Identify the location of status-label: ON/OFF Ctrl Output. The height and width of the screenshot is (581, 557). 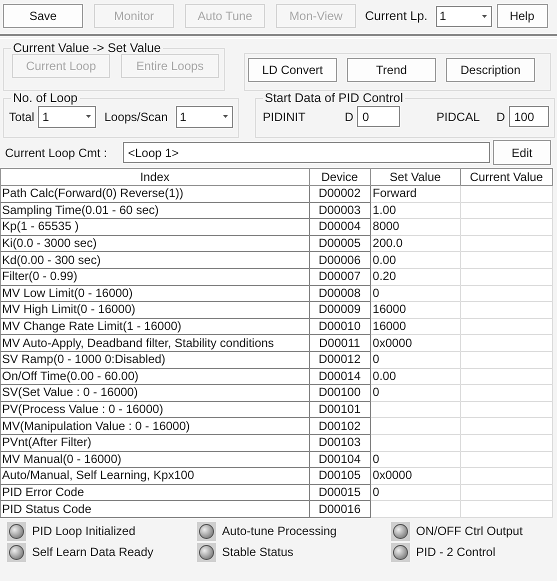
(469, 531).